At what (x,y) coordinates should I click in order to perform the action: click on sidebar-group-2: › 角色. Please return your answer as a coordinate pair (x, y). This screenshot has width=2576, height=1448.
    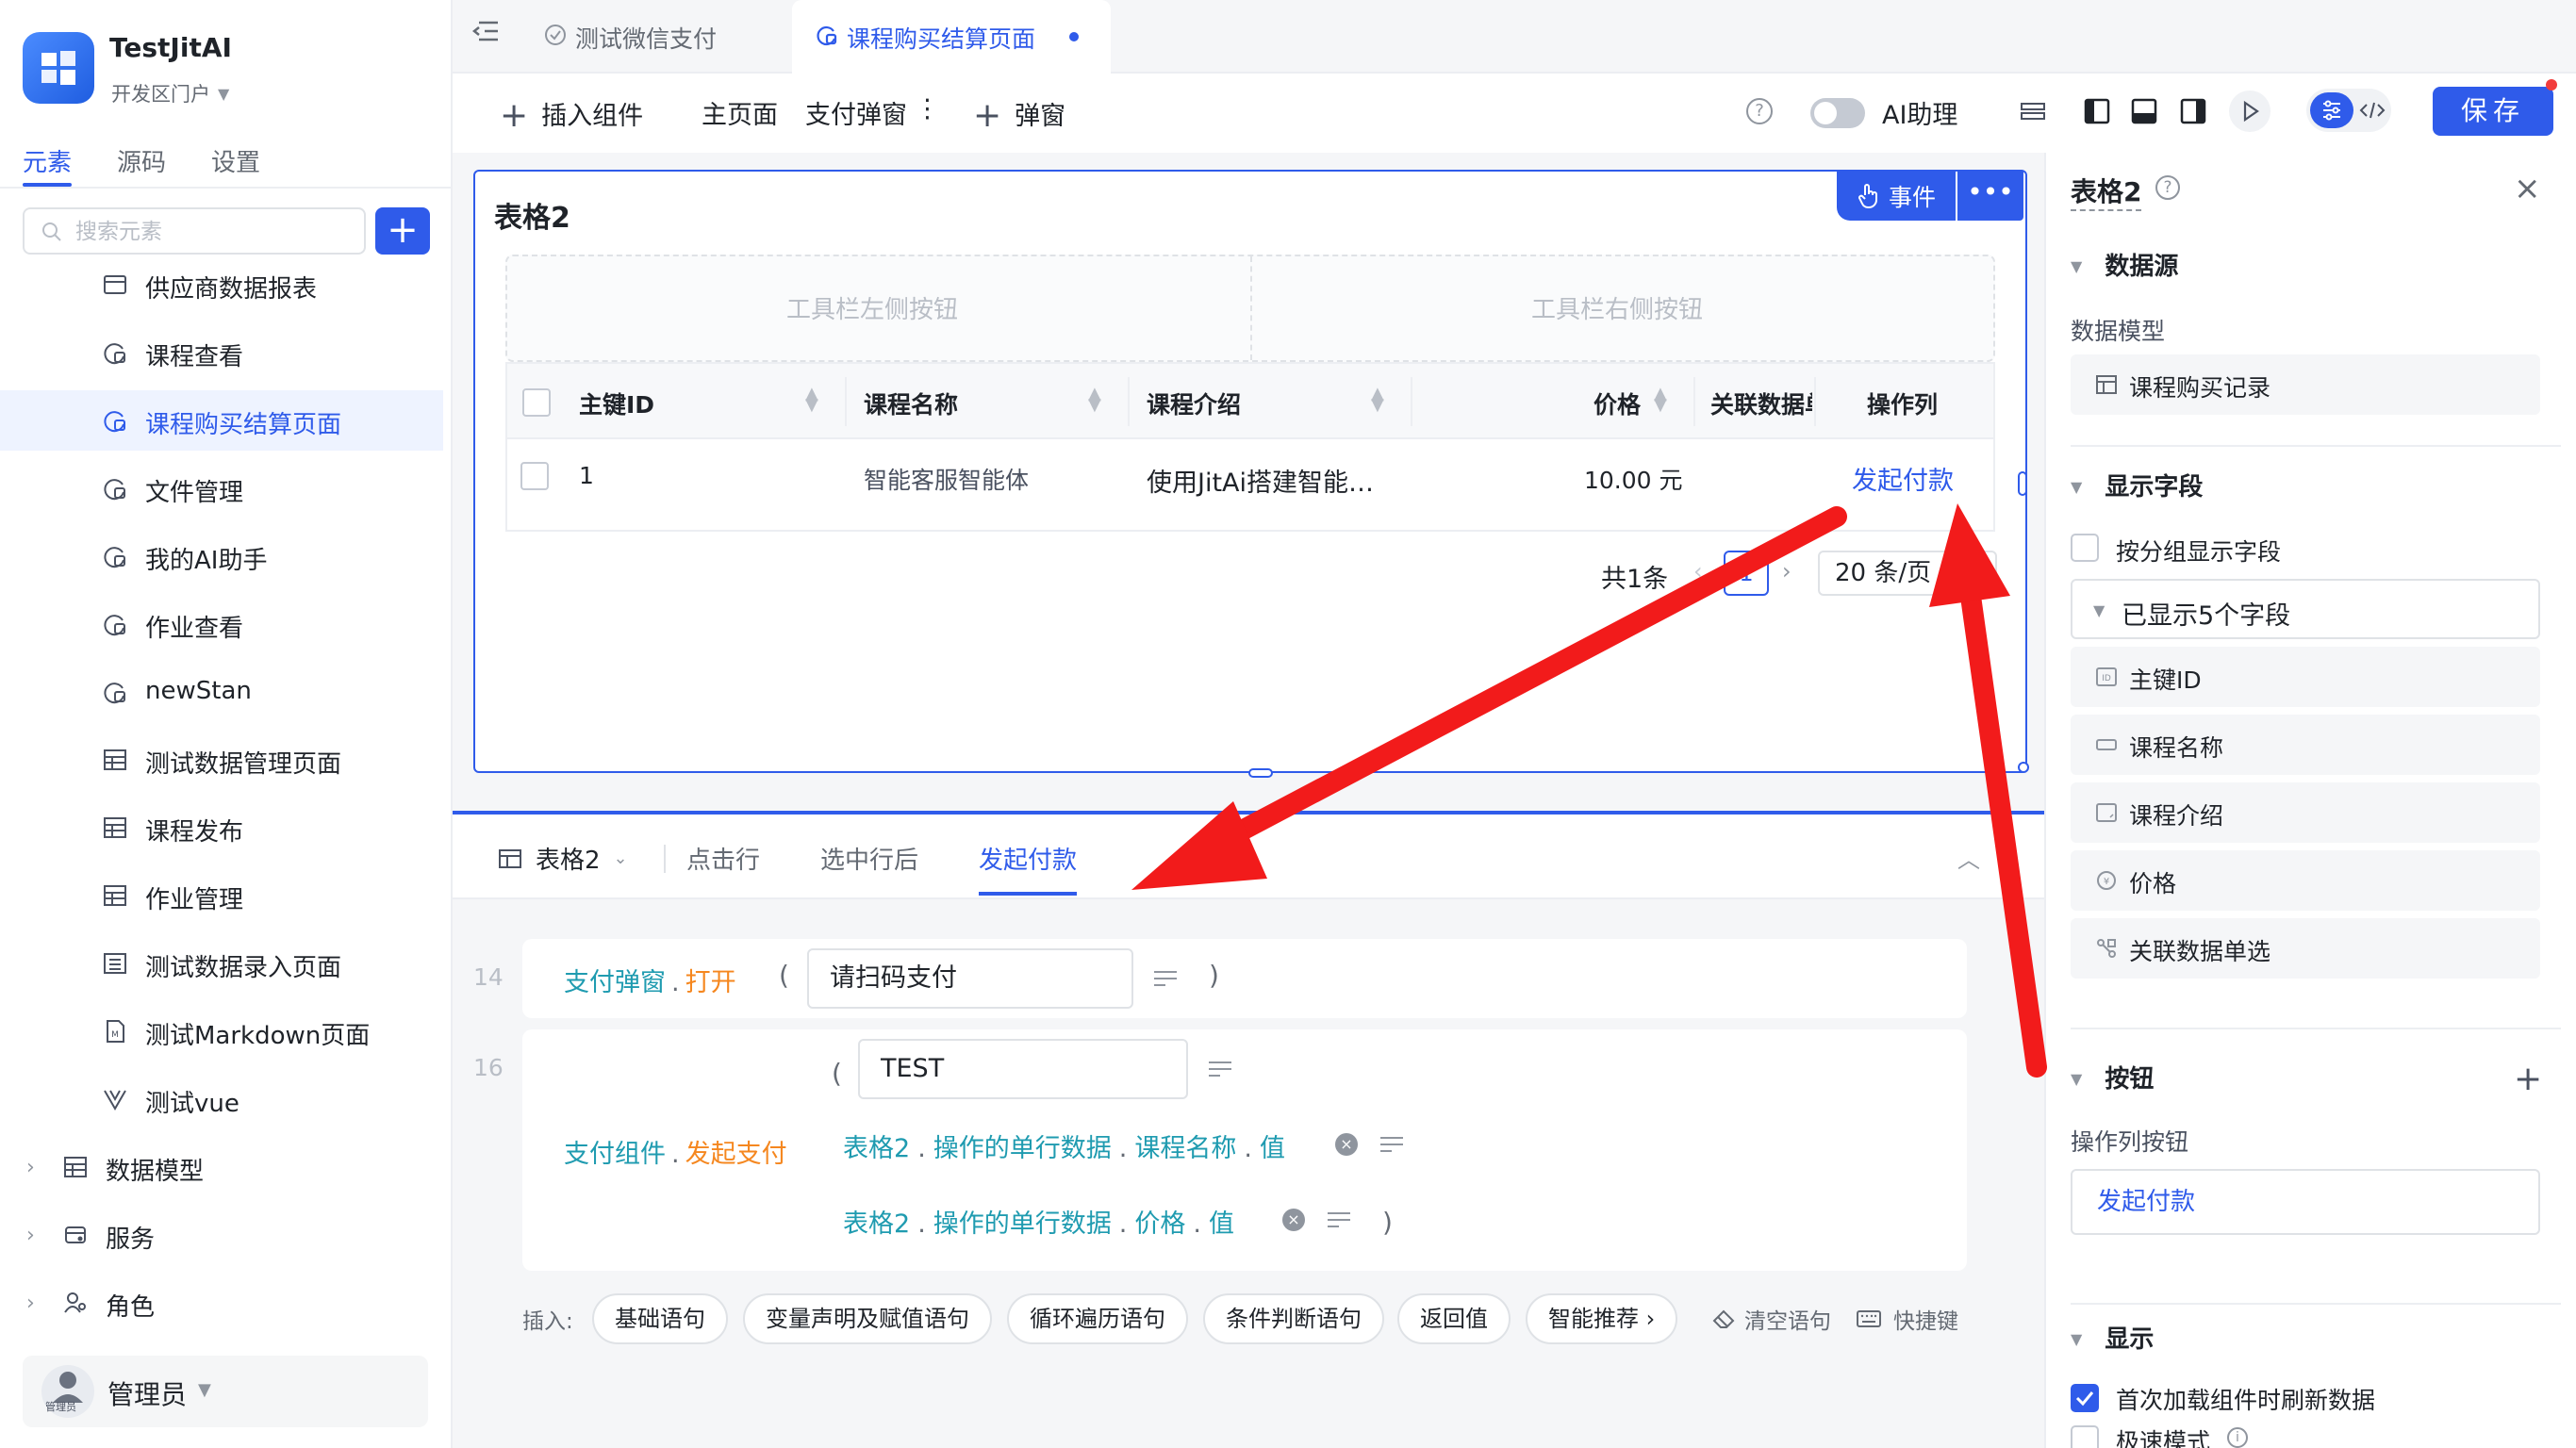
    Looking at the image, I should click on (221, 1303).